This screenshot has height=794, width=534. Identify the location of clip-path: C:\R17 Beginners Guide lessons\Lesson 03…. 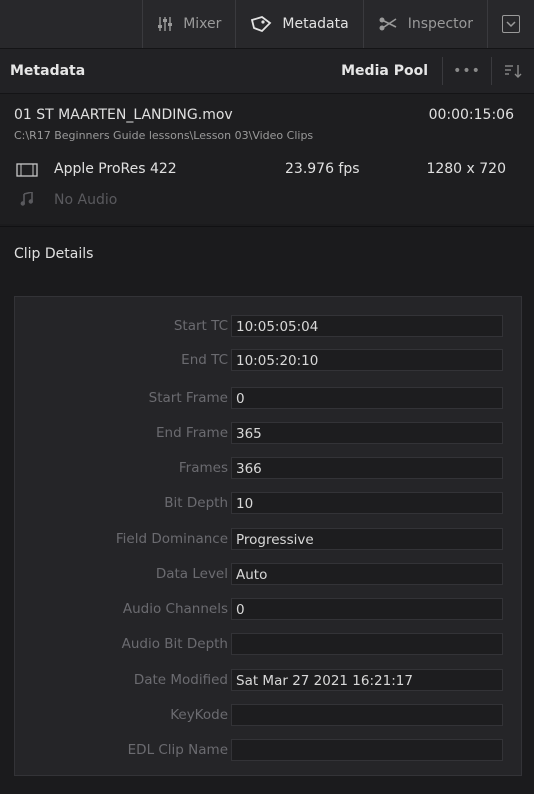
(164, 135).